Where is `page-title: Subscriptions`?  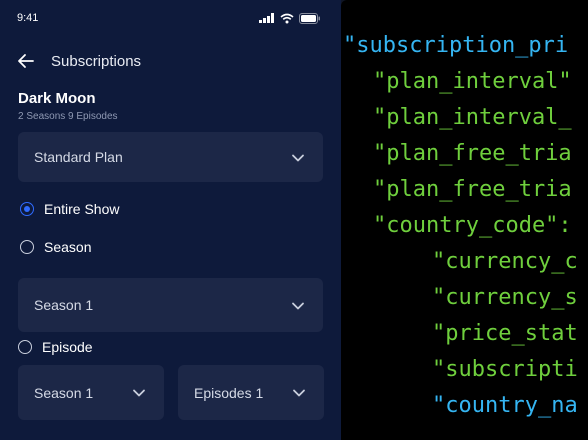 page-title: Subscriptions is located at coordinates (96, 61).